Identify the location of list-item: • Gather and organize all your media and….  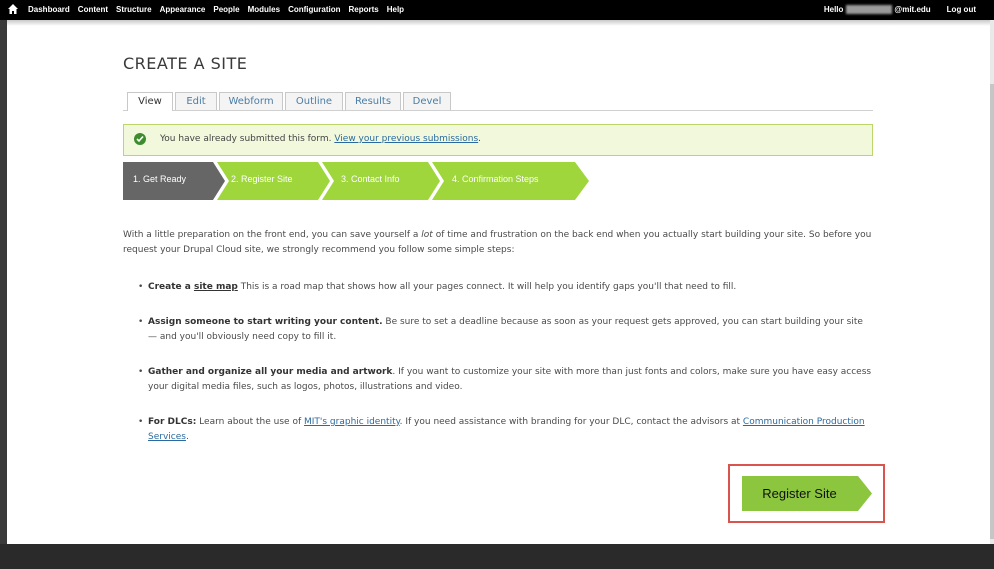
(505, 380).